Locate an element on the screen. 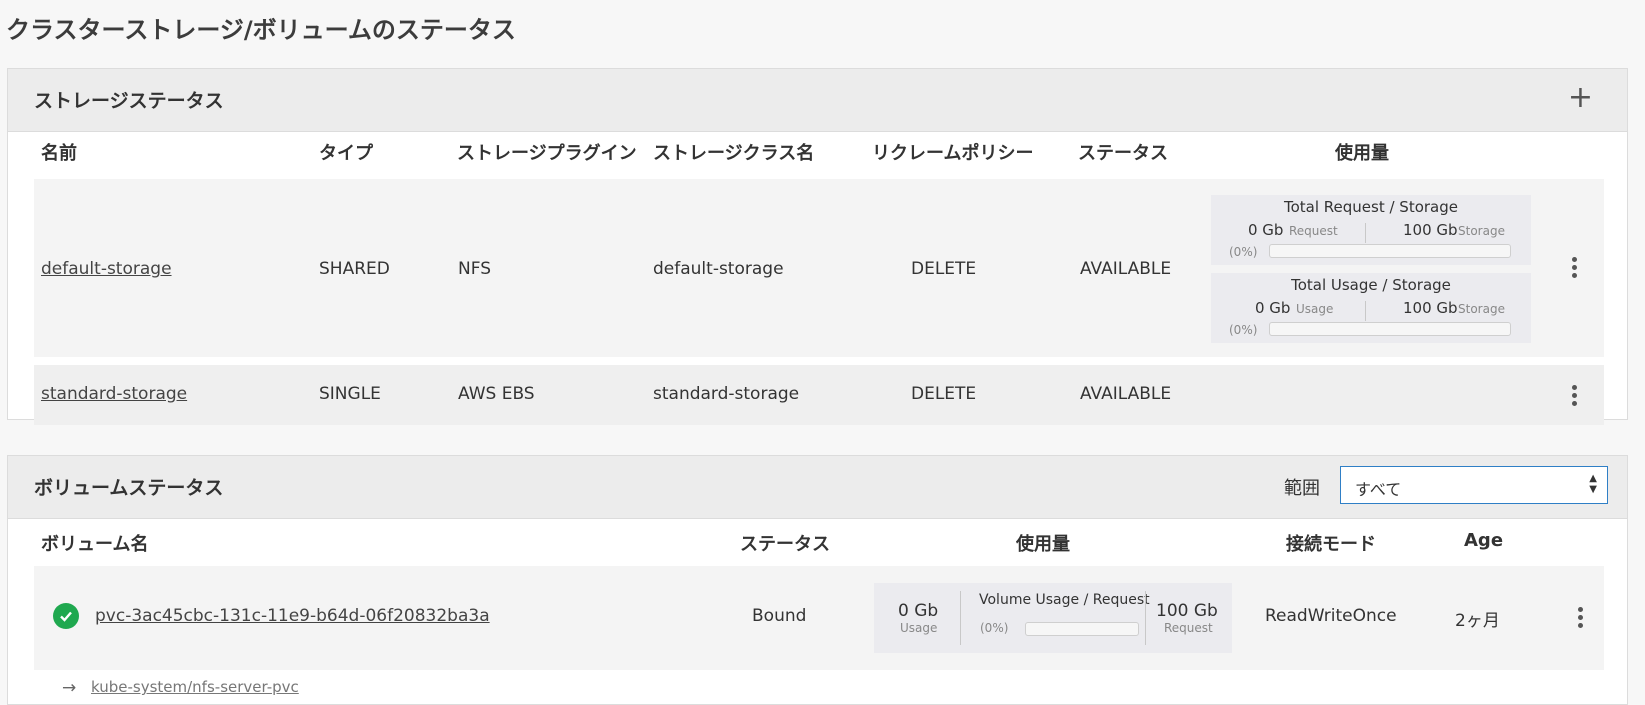  storage-name-link: default-storage is located at coordinates (106, 269).